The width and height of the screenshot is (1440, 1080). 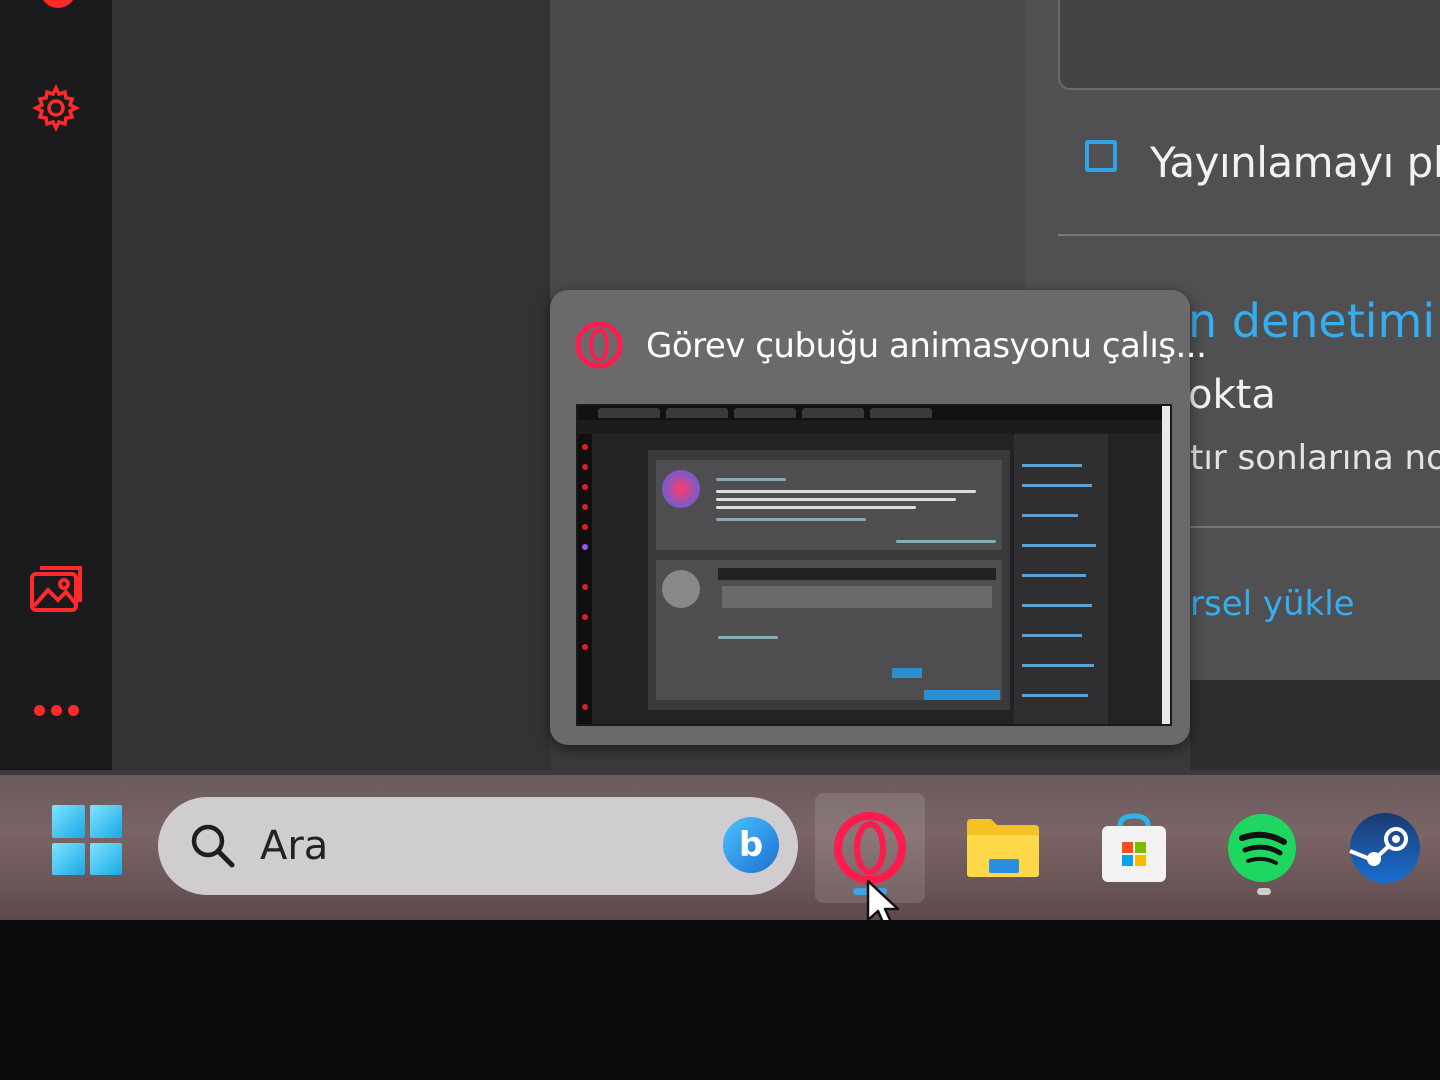 I want to click on steam-icon, so click(x=1384, y=848).